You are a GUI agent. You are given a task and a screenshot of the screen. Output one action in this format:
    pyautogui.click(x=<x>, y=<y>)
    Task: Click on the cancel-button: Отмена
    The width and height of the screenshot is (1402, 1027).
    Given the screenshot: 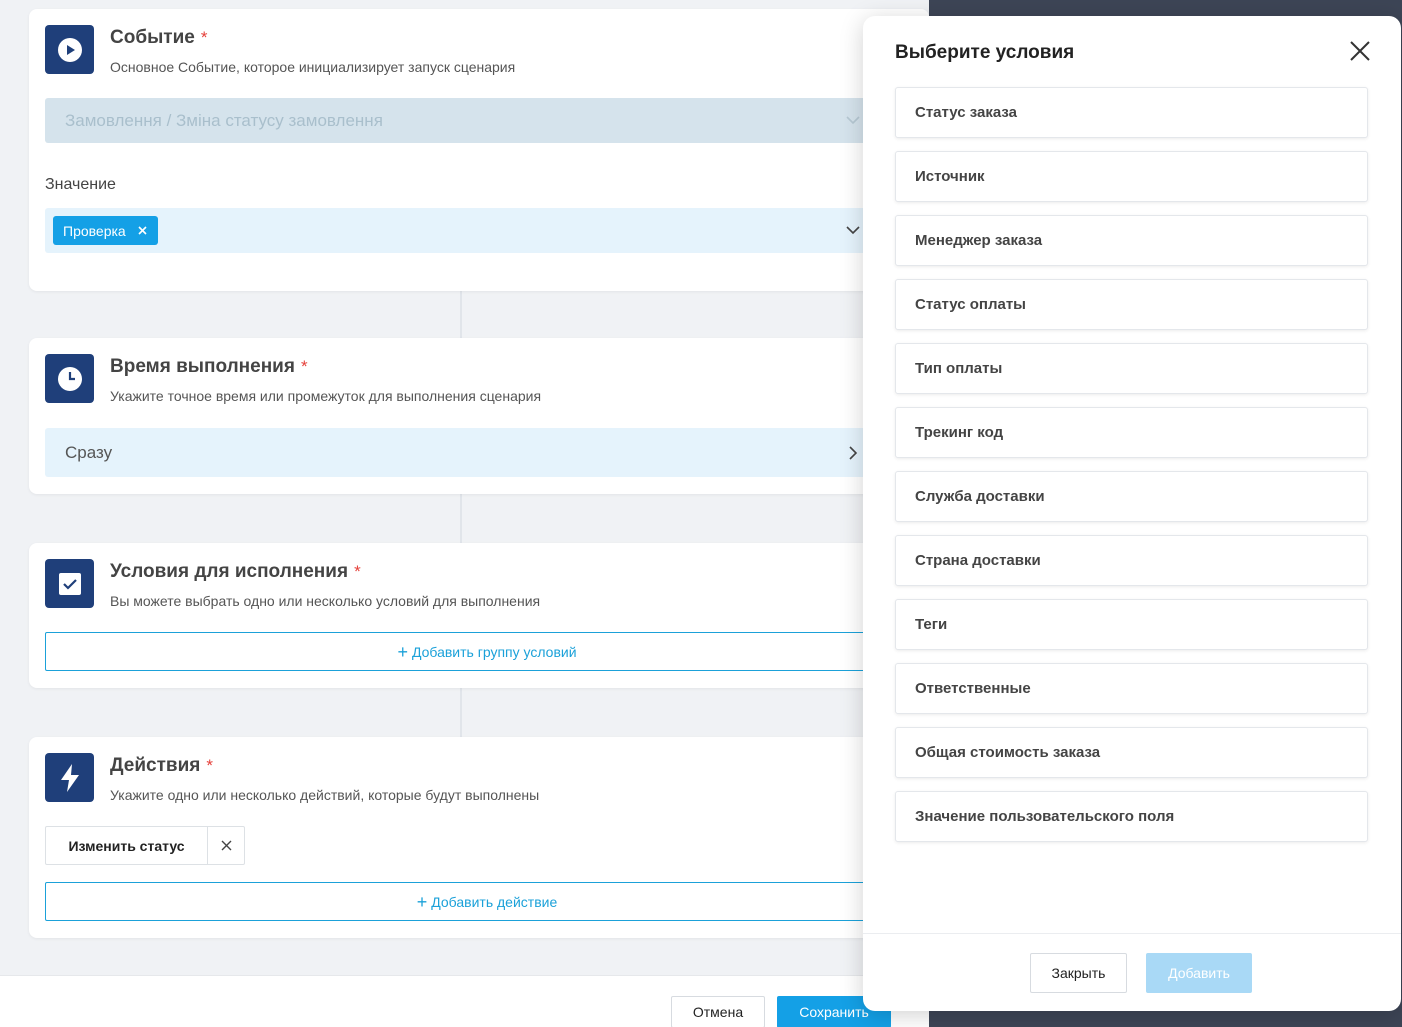 What is the action you would take?
    pyautogui.click(x=718, y=1011)
    